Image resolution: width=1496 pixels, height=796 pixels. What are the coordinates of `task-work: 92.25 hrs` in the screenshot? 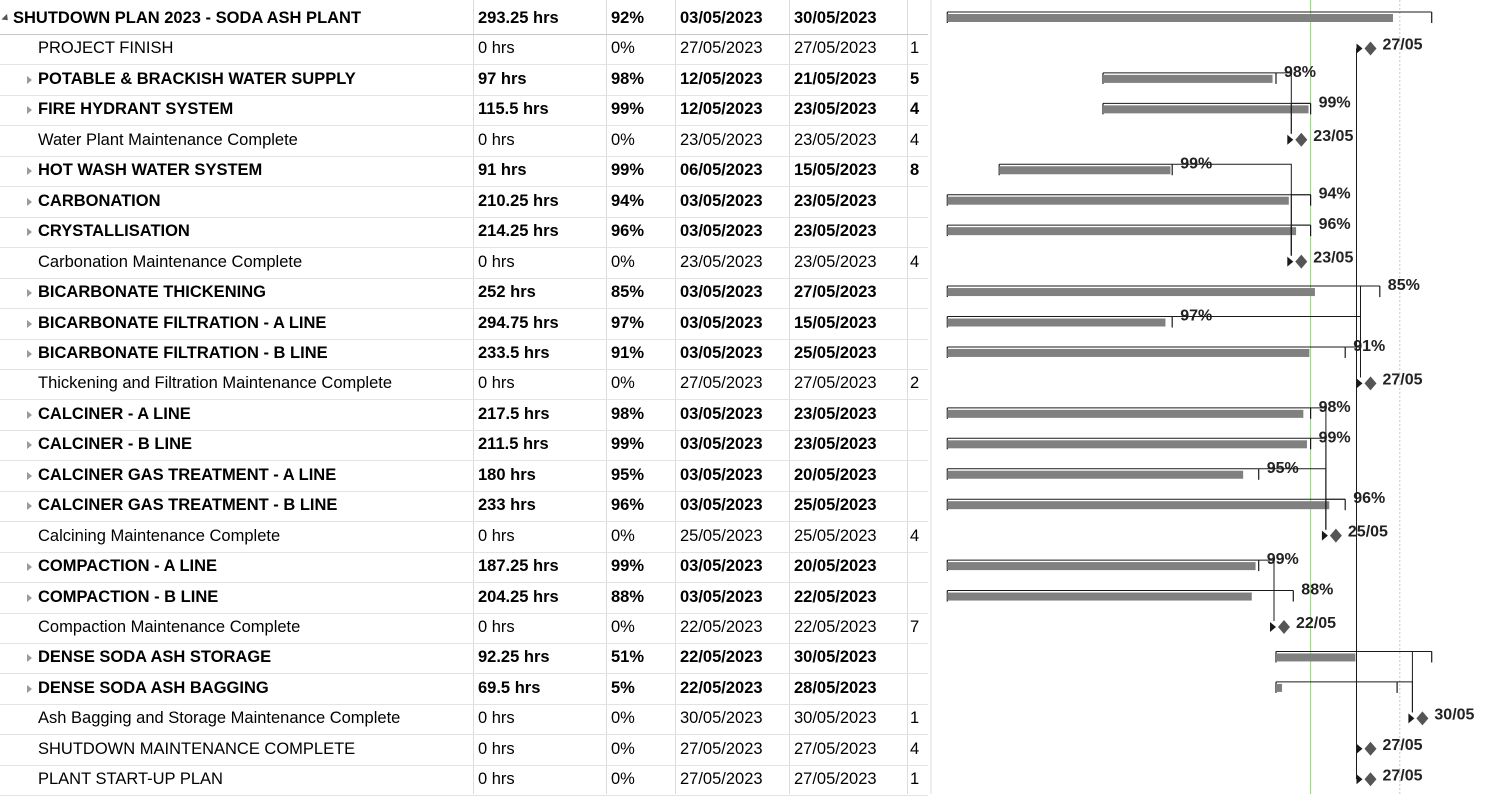 It's located at (542, 657).